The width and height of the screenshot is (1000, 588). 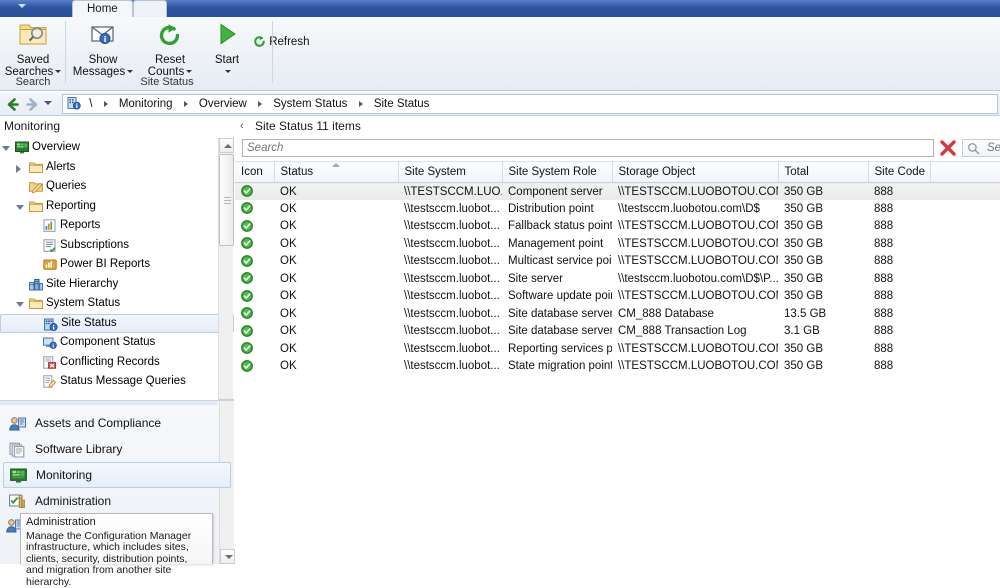 I want to click on tree-item-system-status: System Status, so click(x=117, y=304).